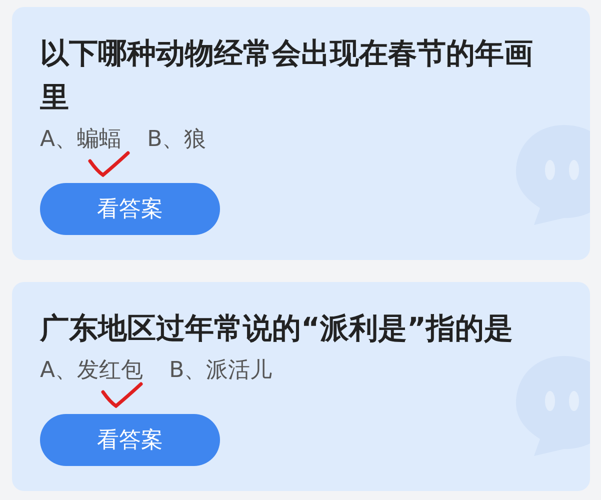  What do you see at coordinates (81, 139) in the screenshot?
I see `answer-option: A、蝙蝠` at bounding box center [81, 139].